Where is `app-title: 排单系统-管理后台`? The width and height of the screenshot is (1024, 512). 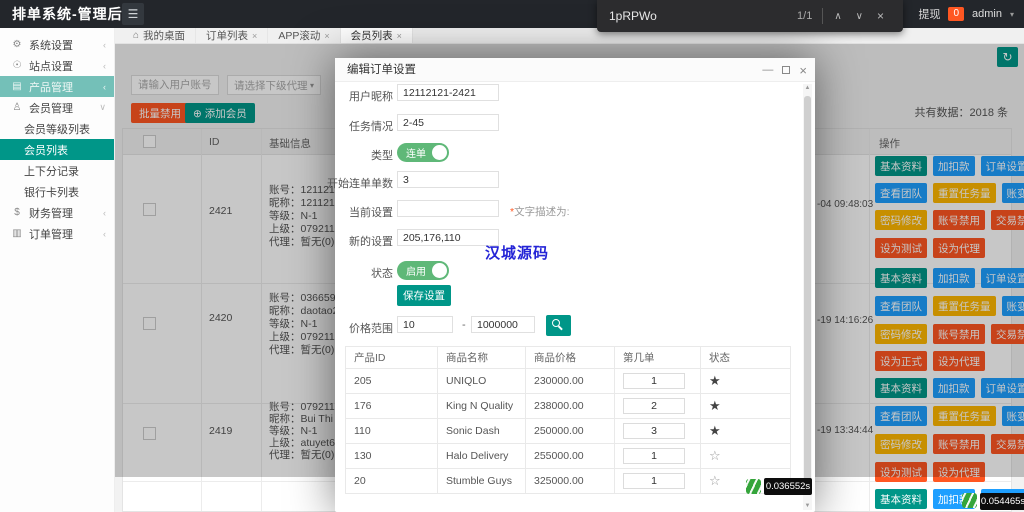
app-title: 排单系统-管理后台 is located at coordinates (75, 14).